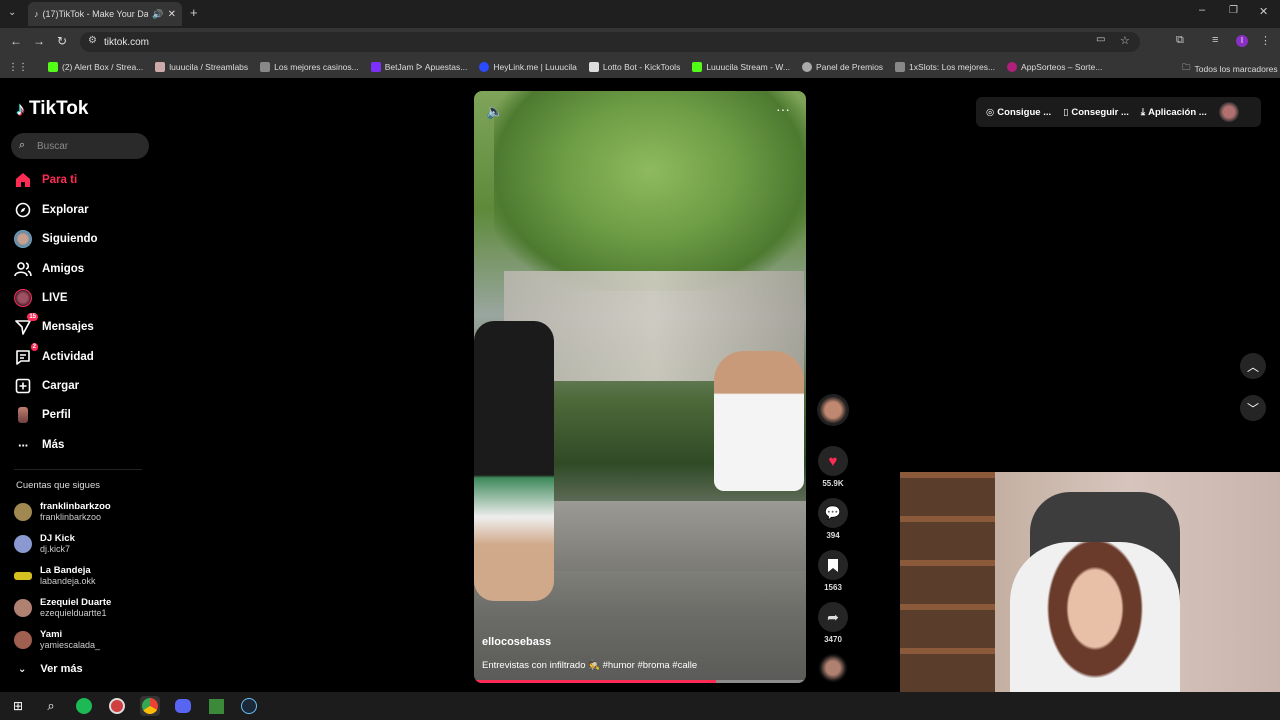 The image size is (1280, 720). Describe the element at coordinates (12, 12) in the screenshot. I see `tab-search-icon: ⌄` at that location.